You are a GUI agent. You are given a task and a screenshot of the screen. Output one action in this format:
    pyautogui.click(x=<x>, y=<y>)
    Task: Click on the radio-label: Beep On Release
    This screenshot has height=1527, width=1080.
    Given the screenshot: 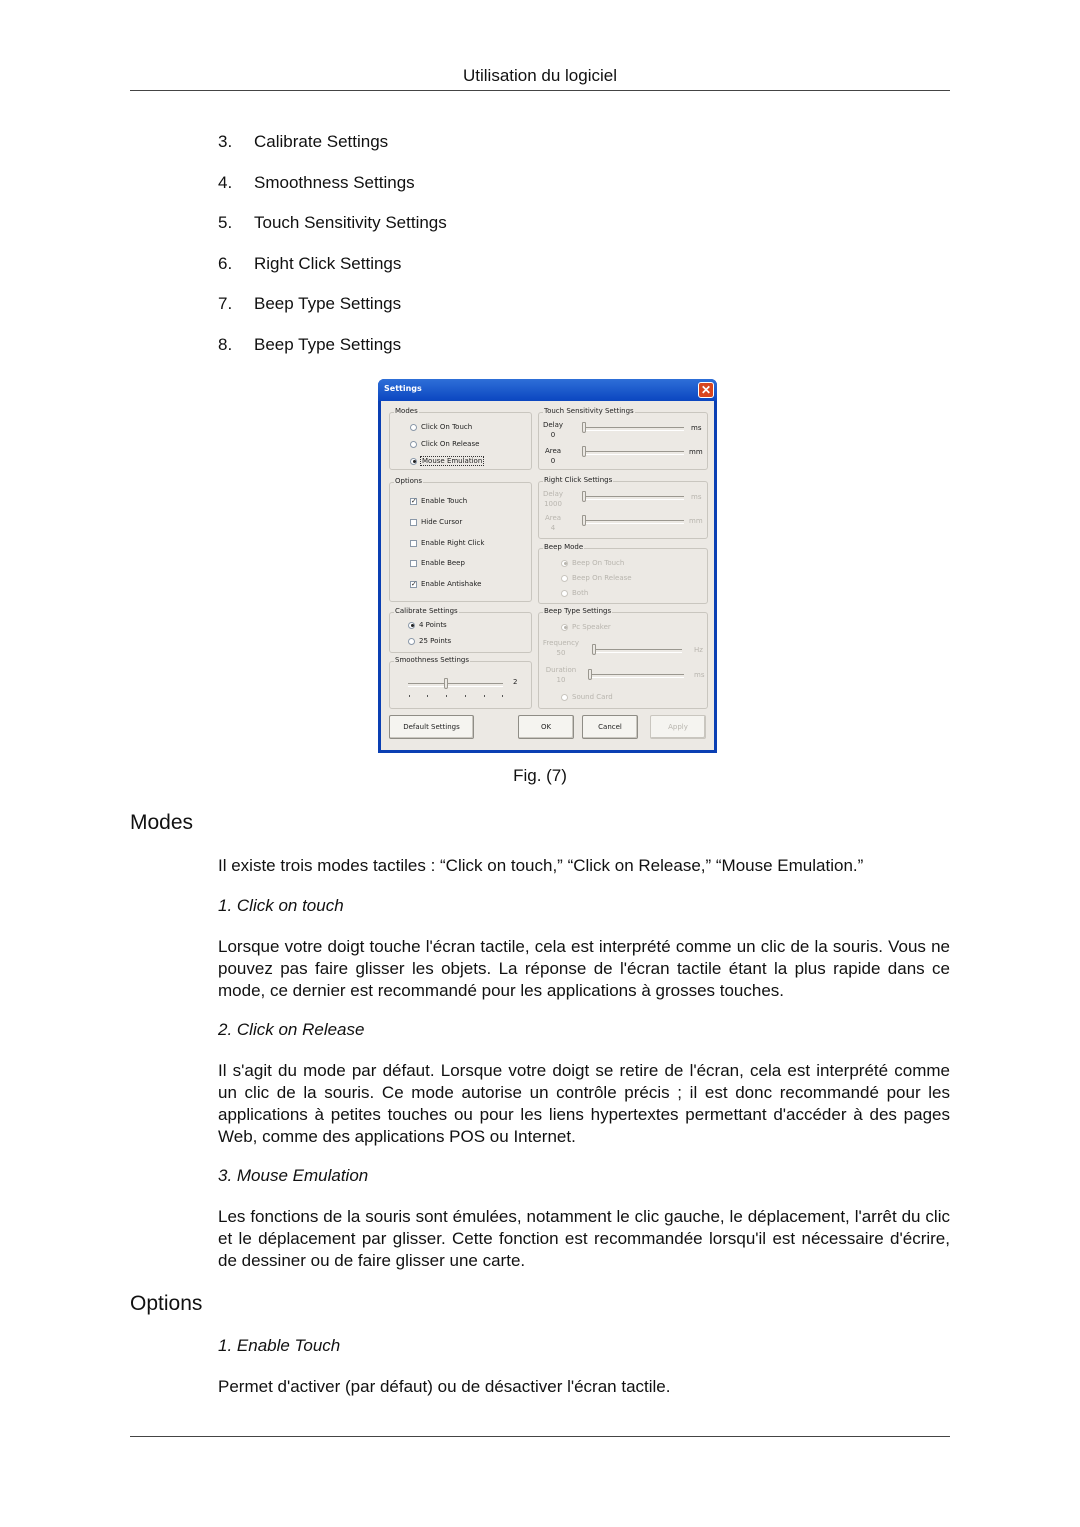 What is the action you would take?
    pyautogui.click(x=602, y=578)
    